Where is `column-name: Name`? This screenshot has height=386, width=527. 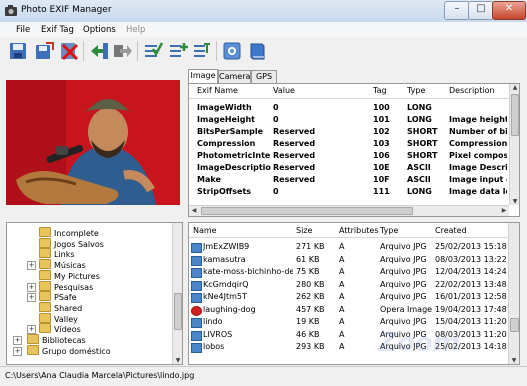 column-name: Name is located at coordinates (205, 230).